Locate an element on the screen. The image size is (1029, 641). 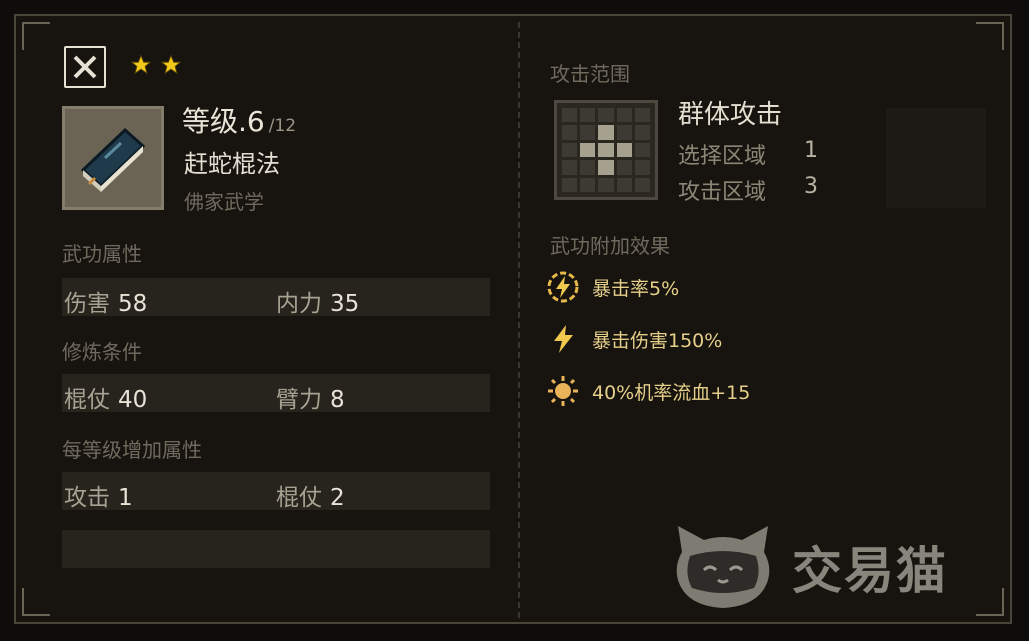
lightning-circle-icon is located at coordinates (563, 287).